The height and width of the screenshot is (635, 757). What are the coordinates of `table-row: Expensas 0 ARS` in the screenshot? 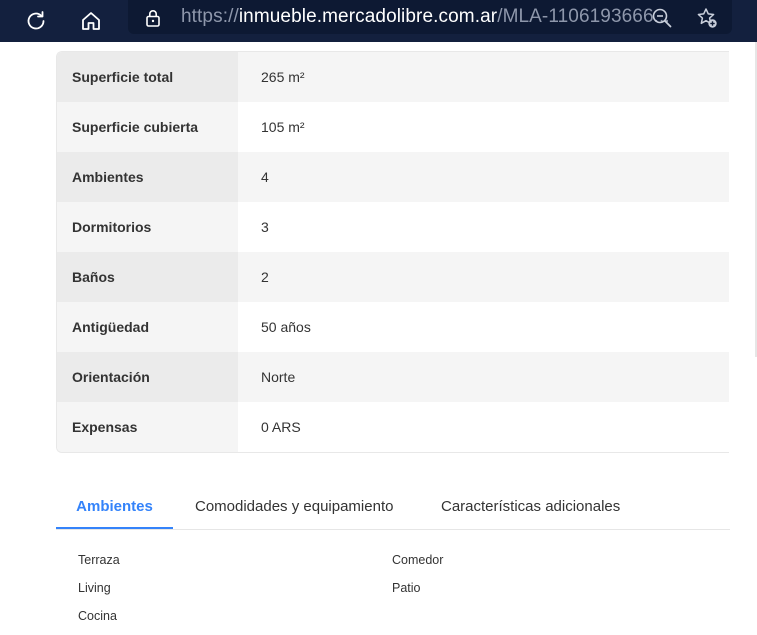 It's located at (393, 427).